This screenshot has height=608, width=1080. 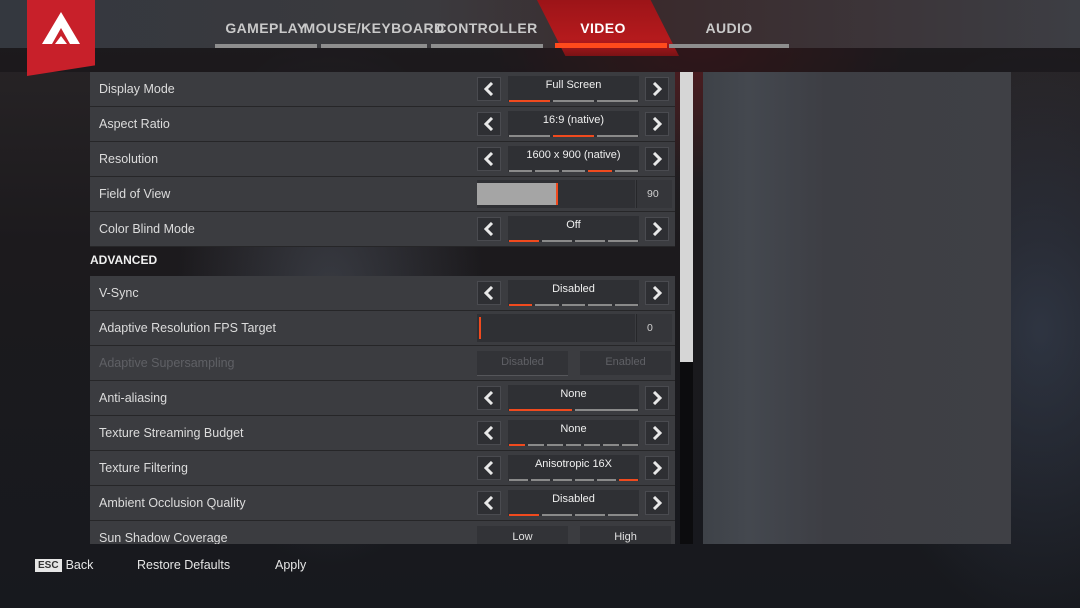 What do you see at coordinates (573, 124) in the screenshot?
I see `option-selector: 16:9 (native)` at bounding box center [573, 124].